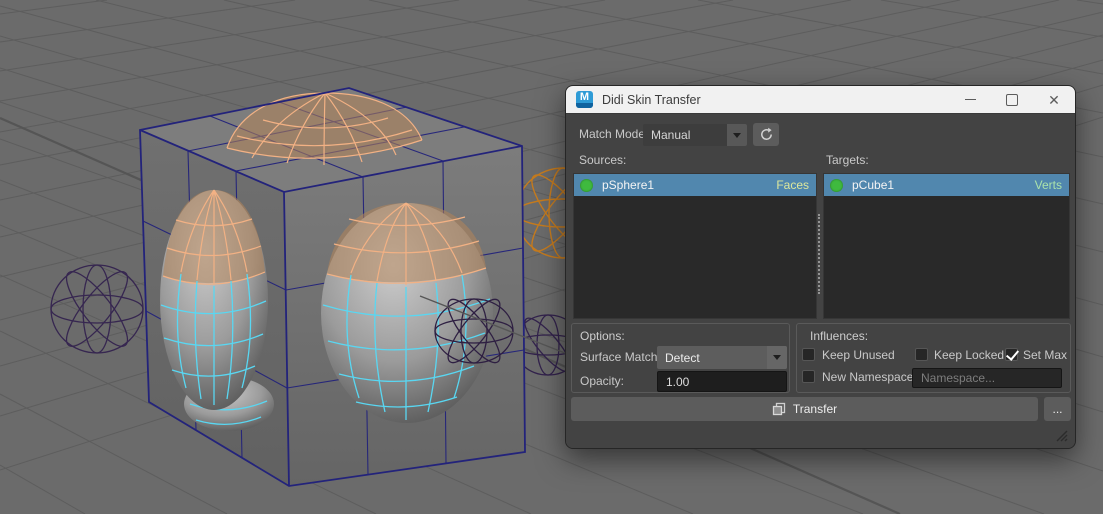  Describe the element at coordinates (722, 381) in the screenshot. I see `opacity-input` at that location.